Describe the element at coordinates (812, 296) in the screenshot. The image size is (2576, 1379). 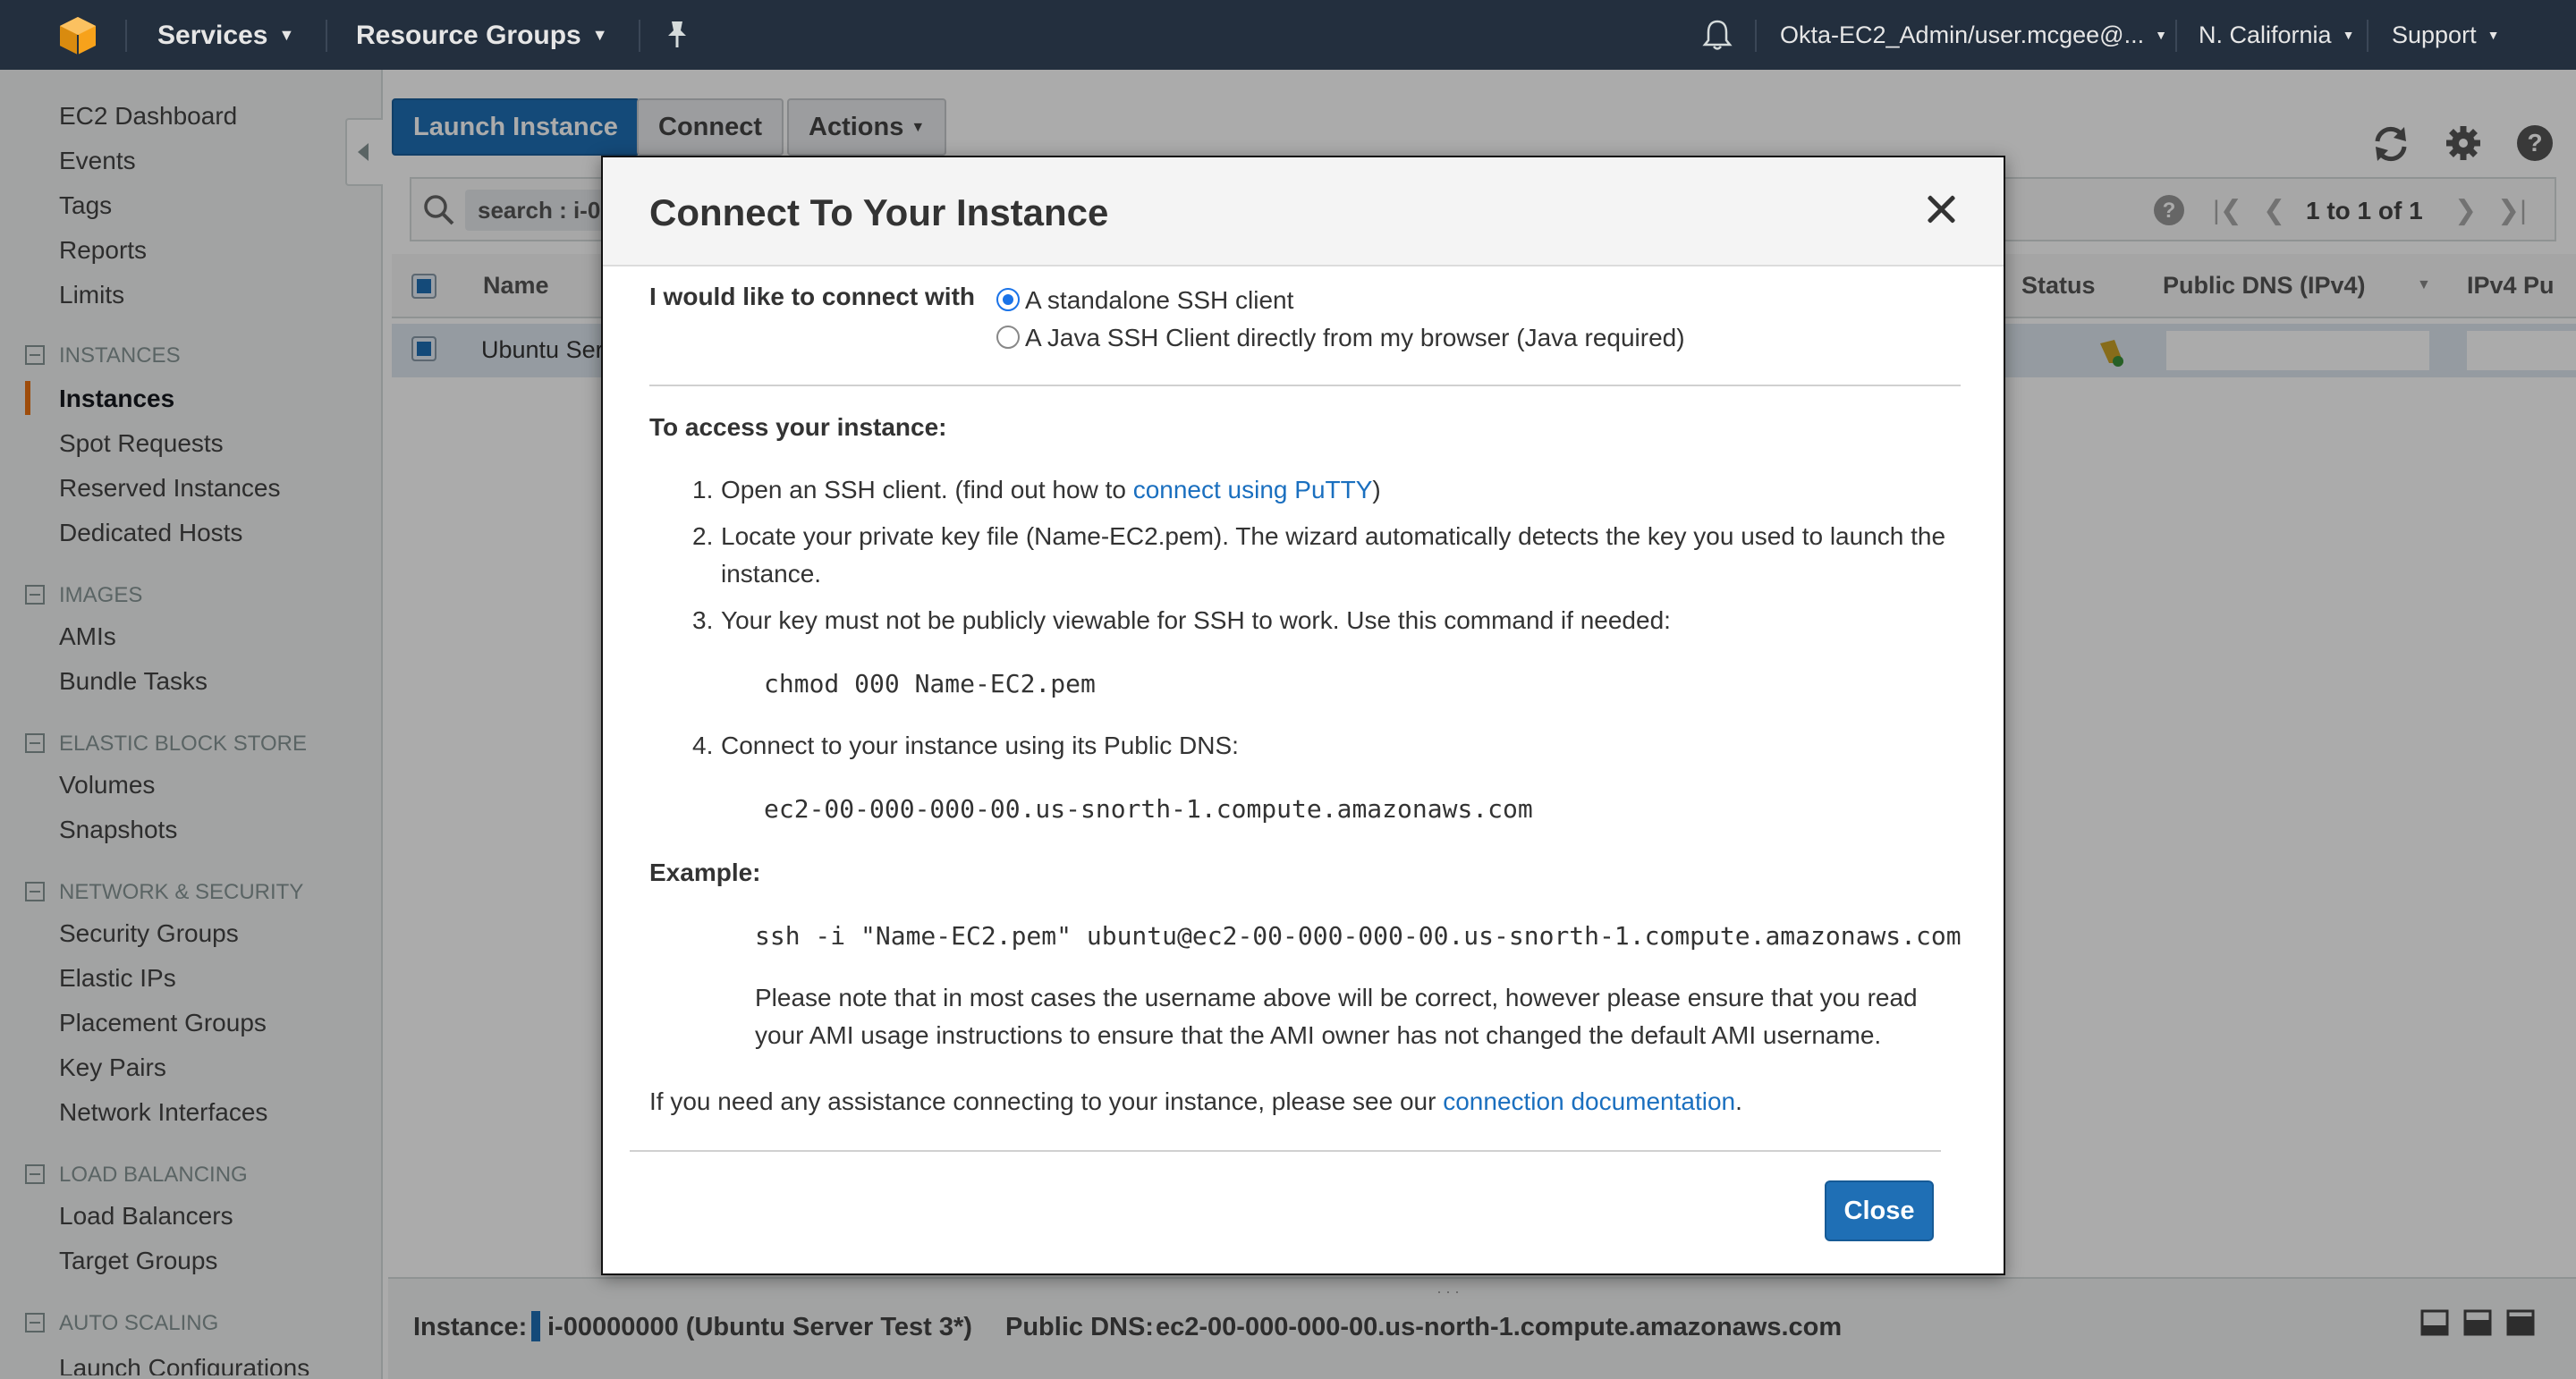
I see `connect-with-label: I would like to connect with` at that location.